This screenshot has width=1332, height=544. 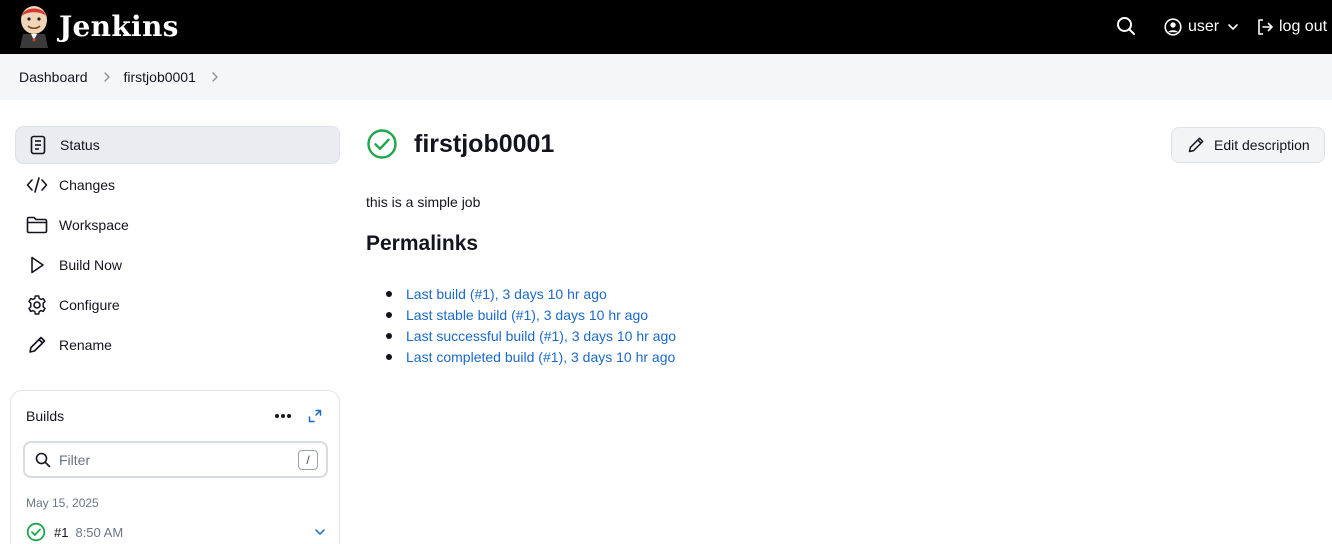 I want to click on job-description: this is a simple job, so click(x=423, y=202).